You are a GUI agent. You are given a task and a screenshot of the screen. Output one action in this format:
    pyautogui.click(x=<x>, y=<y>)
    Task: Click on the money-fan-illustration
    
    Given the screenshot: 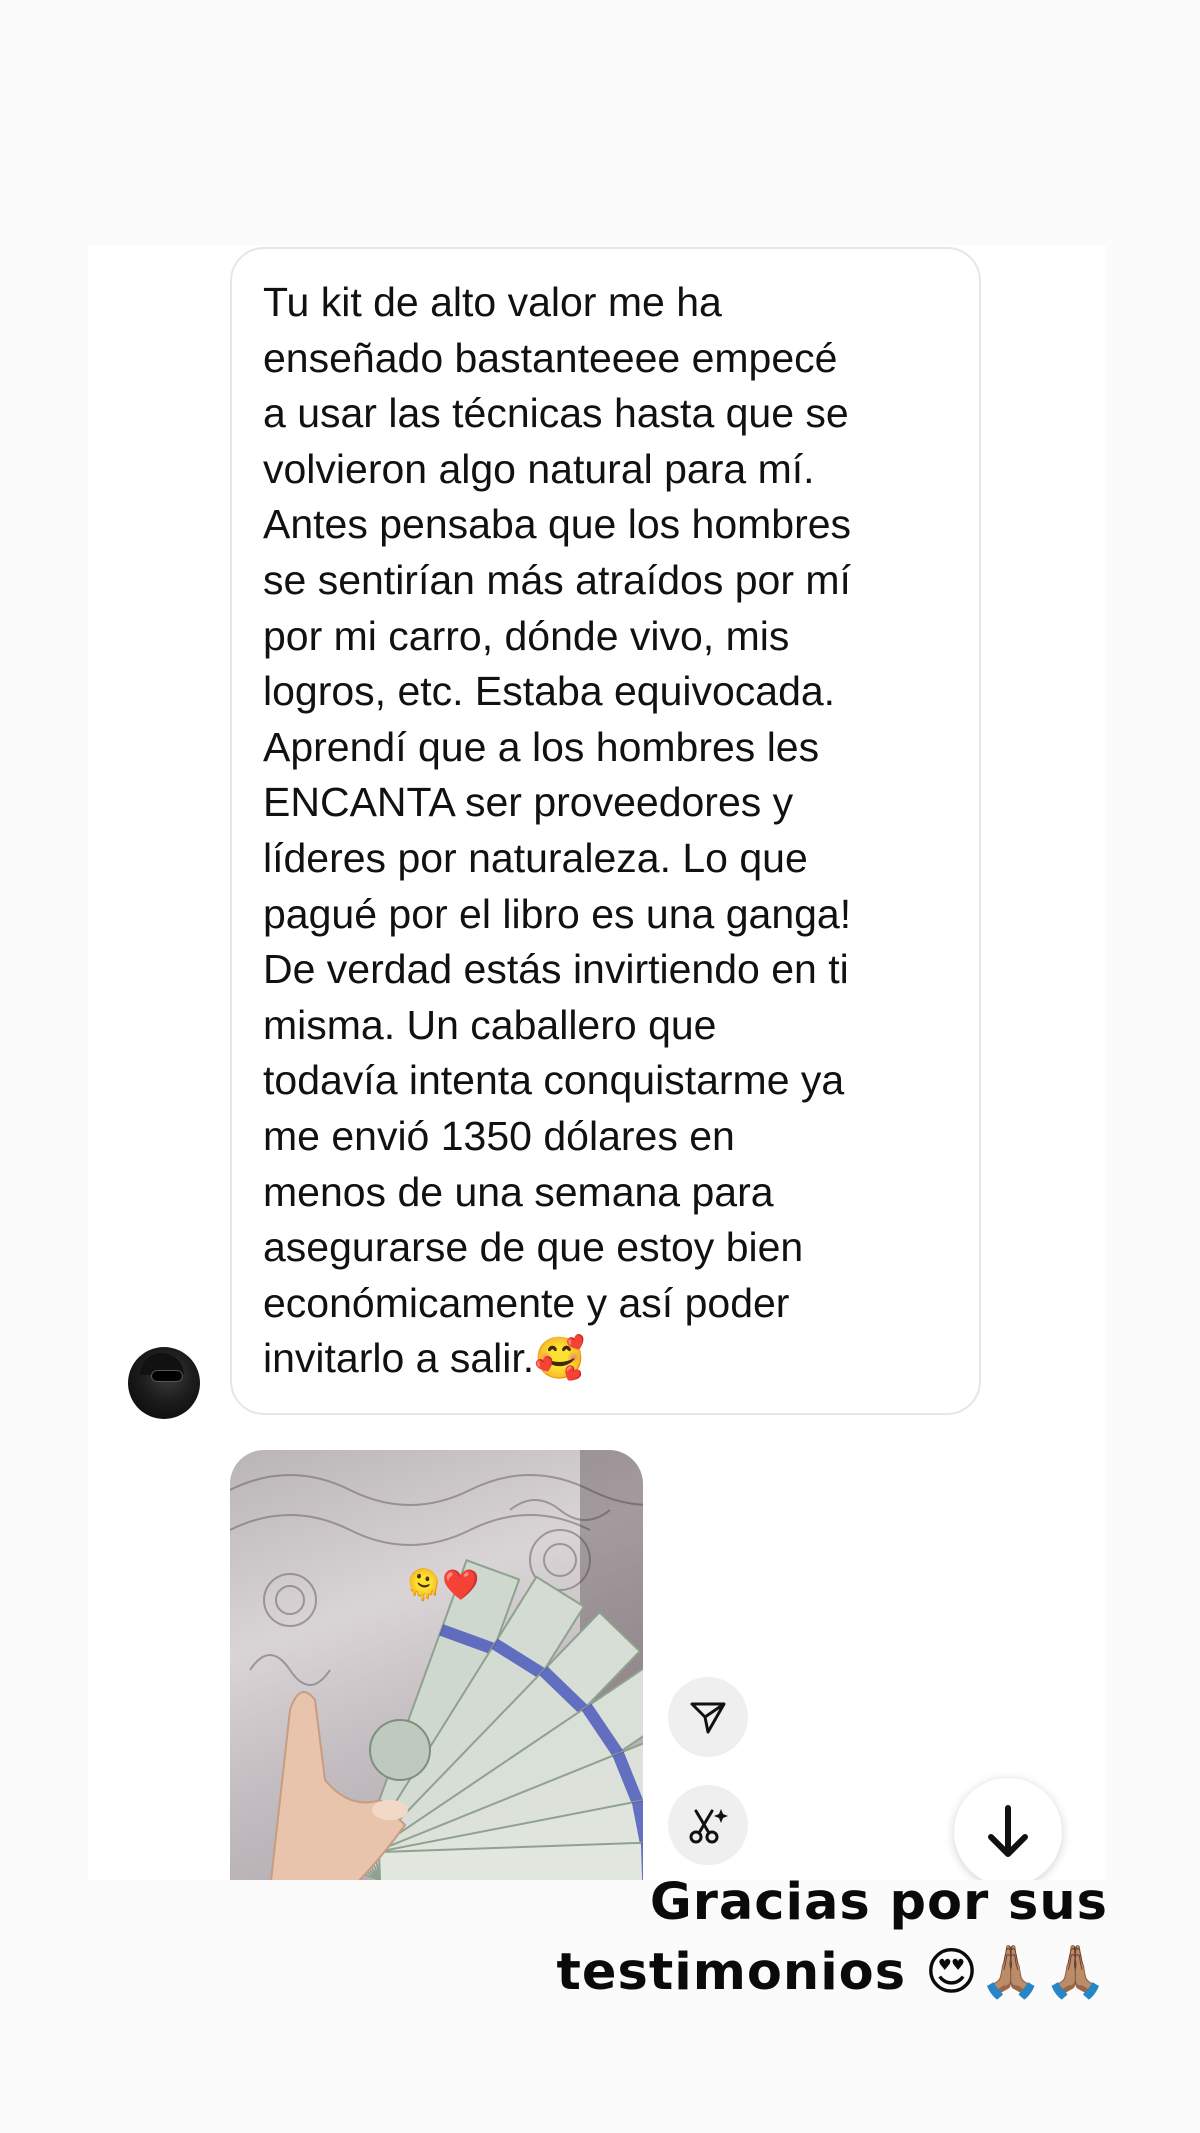 What is the action you would take?
    pyautogui.click(x=436, y=1665)
    